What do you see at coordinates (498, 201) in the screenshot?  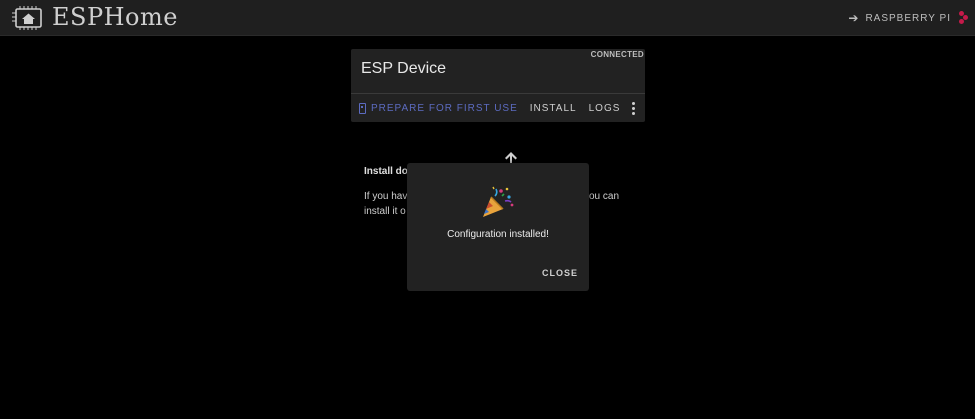 I see `party-popper-icon` at bounding box center [498, 201].